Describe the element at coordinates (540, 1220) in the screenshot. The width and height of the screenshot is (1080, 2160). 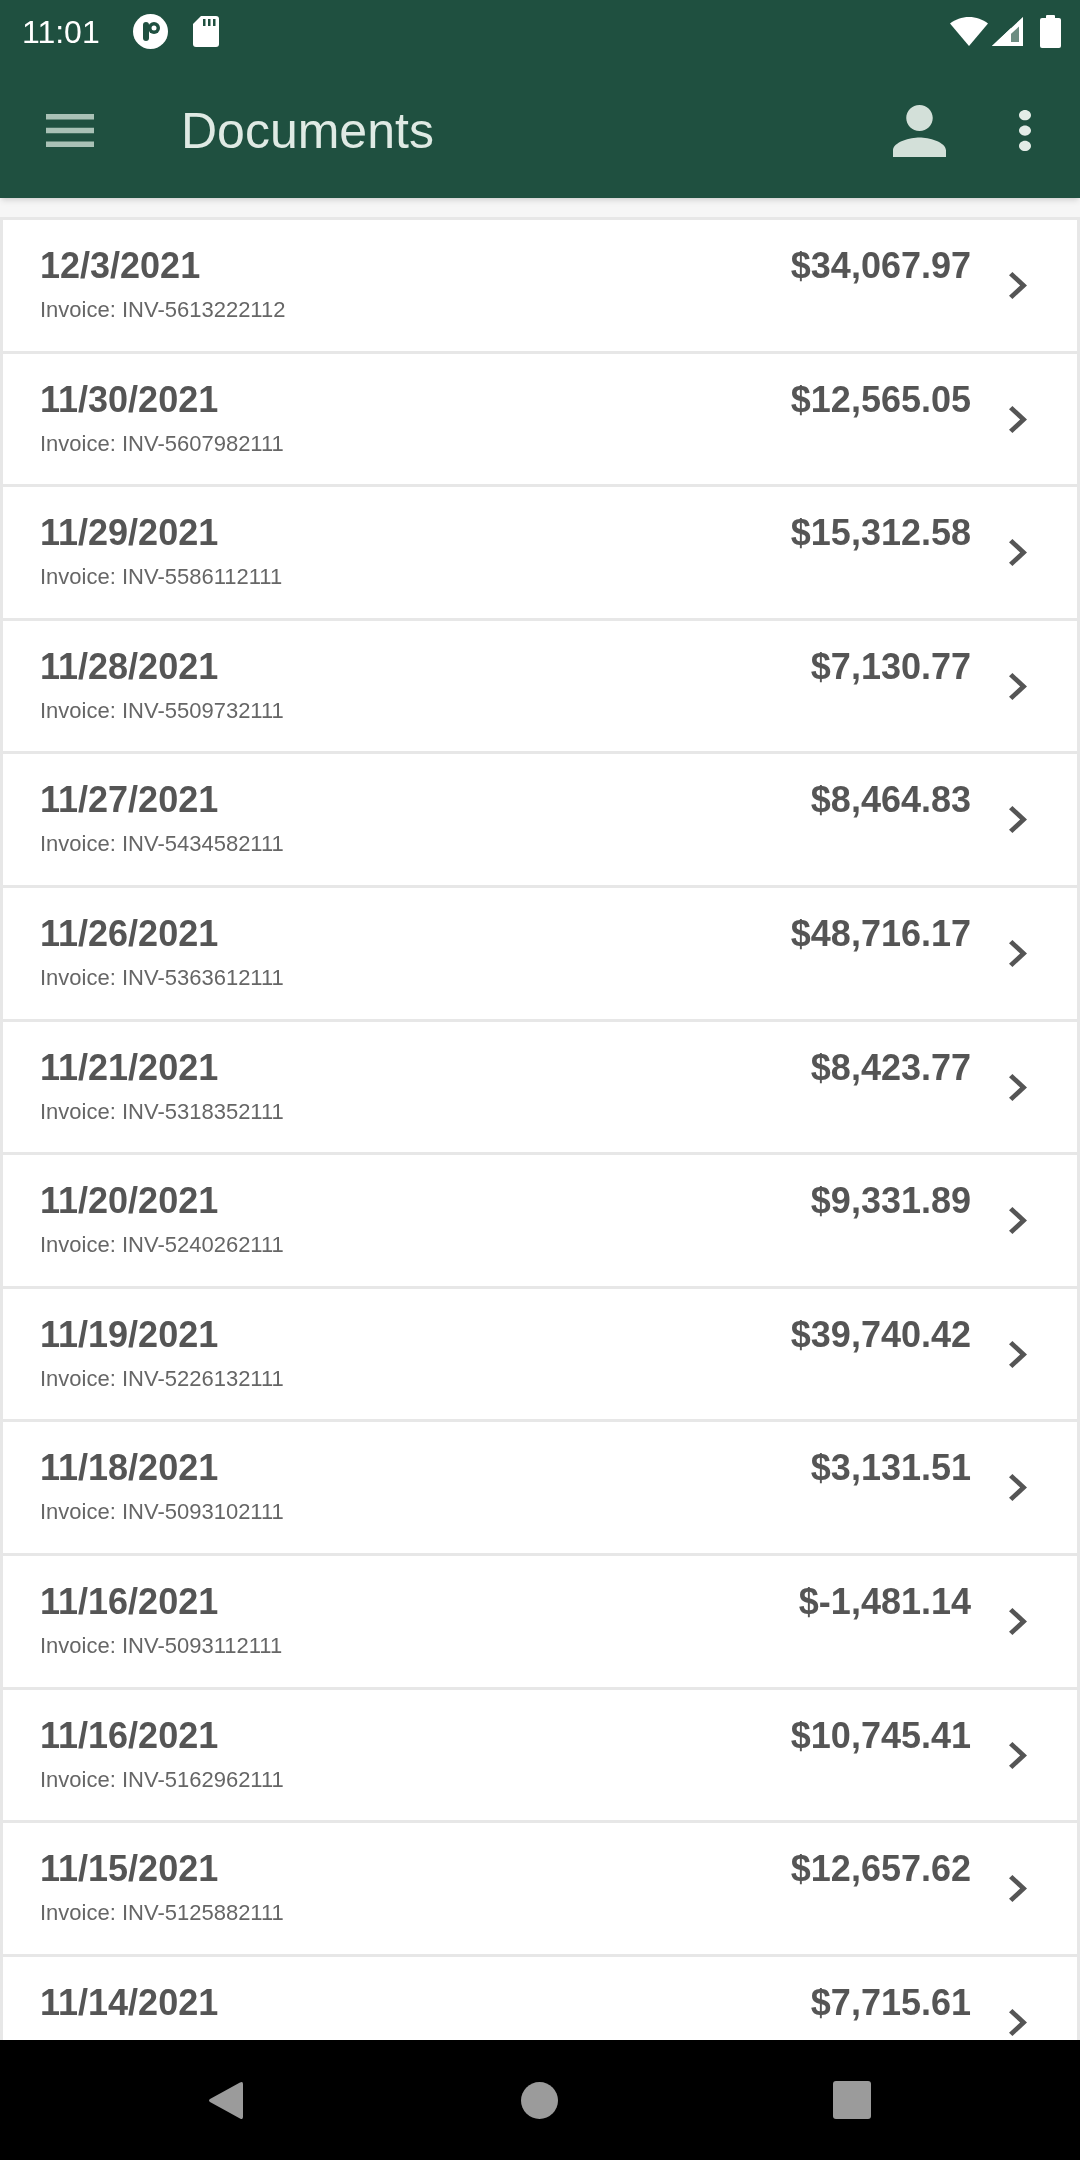
I see `document-row: 11/20/2021 Invoice: INV-5240262111 $9,331.89` at that location.